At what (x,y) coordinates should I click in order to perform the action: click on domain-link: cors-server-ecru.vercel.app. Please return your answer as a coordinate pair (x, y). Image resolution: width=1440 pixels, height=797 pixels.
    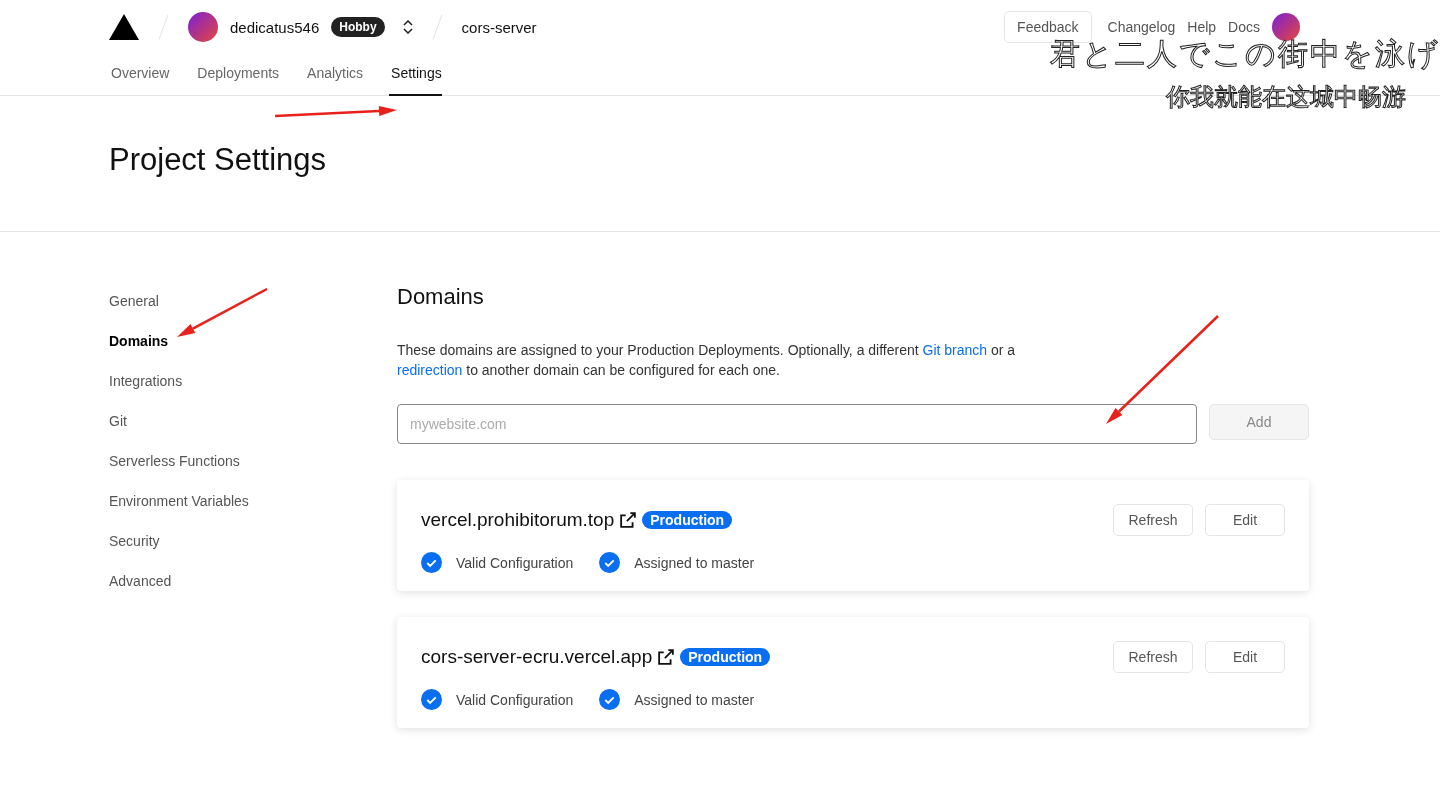
    Looking at the image, I should click on (537, 657).